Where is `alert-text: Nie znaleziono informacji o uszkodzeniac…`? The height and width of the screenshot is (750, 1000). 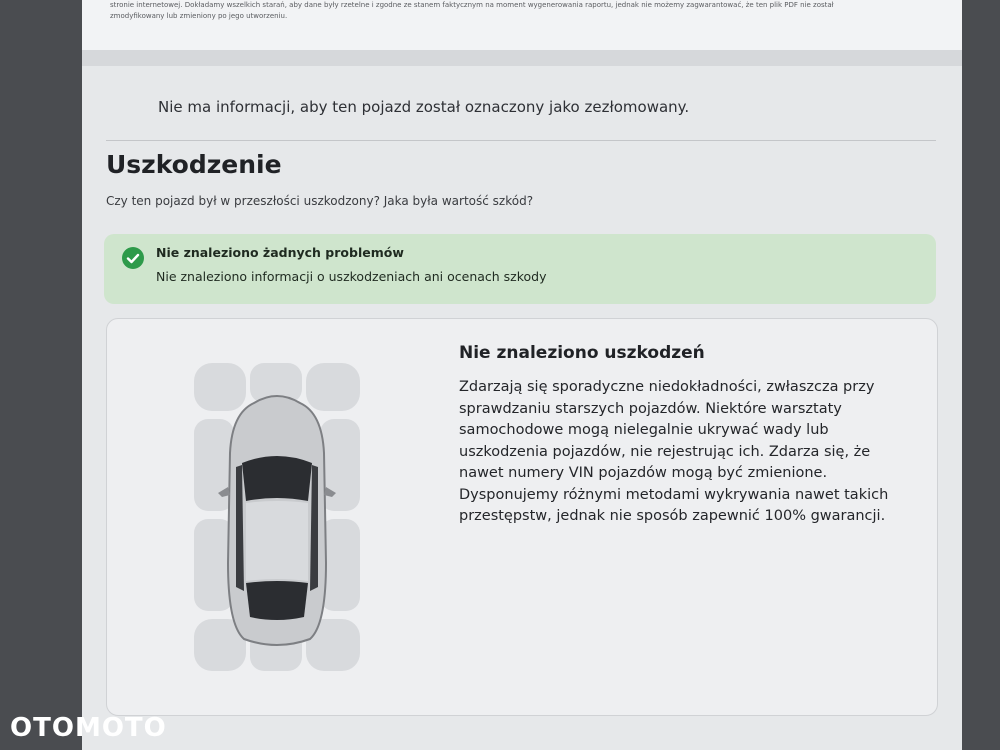
alert-text: Nie znaleziono informacji o uszkodzeniac… is located at coordinates (351, 276).